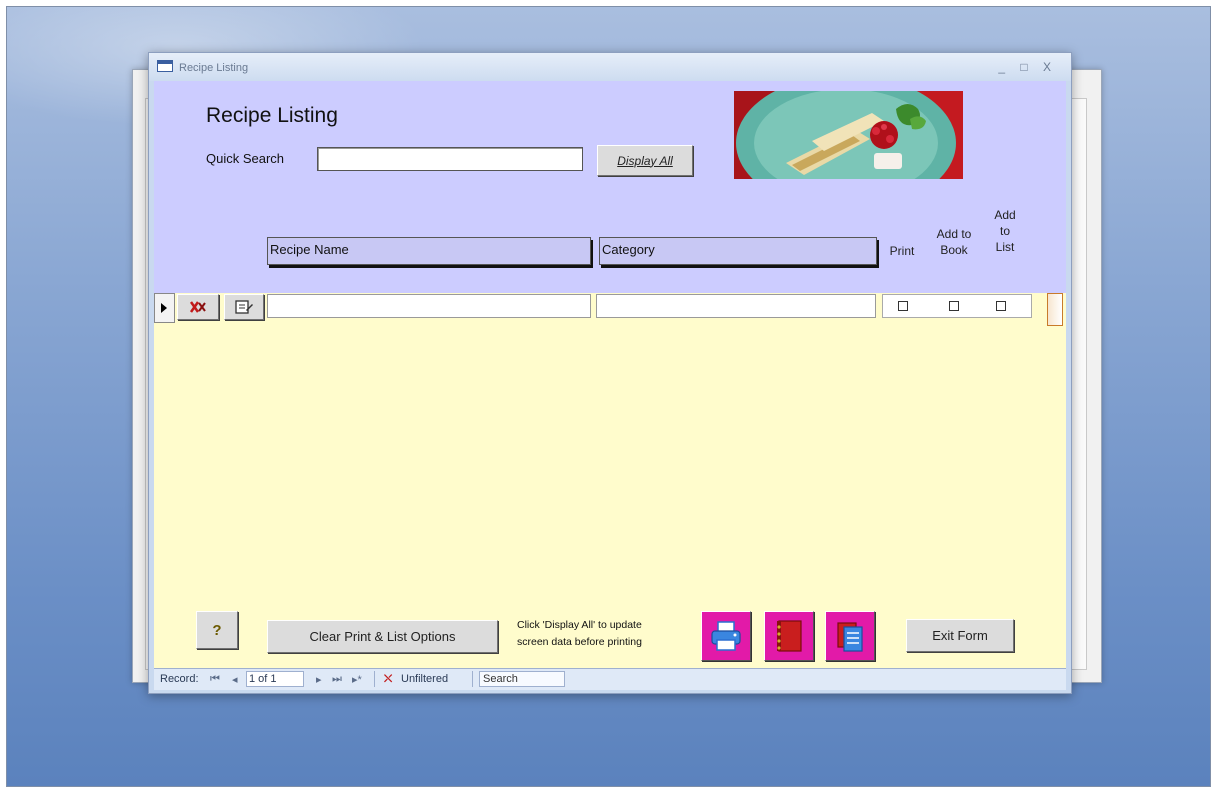 The height and width of the screenshot is (789, 1215). Describe the element at coordinates (954, 234) in the screenshot. I see `column-header-add-to-book-line1: Add to` at that location.